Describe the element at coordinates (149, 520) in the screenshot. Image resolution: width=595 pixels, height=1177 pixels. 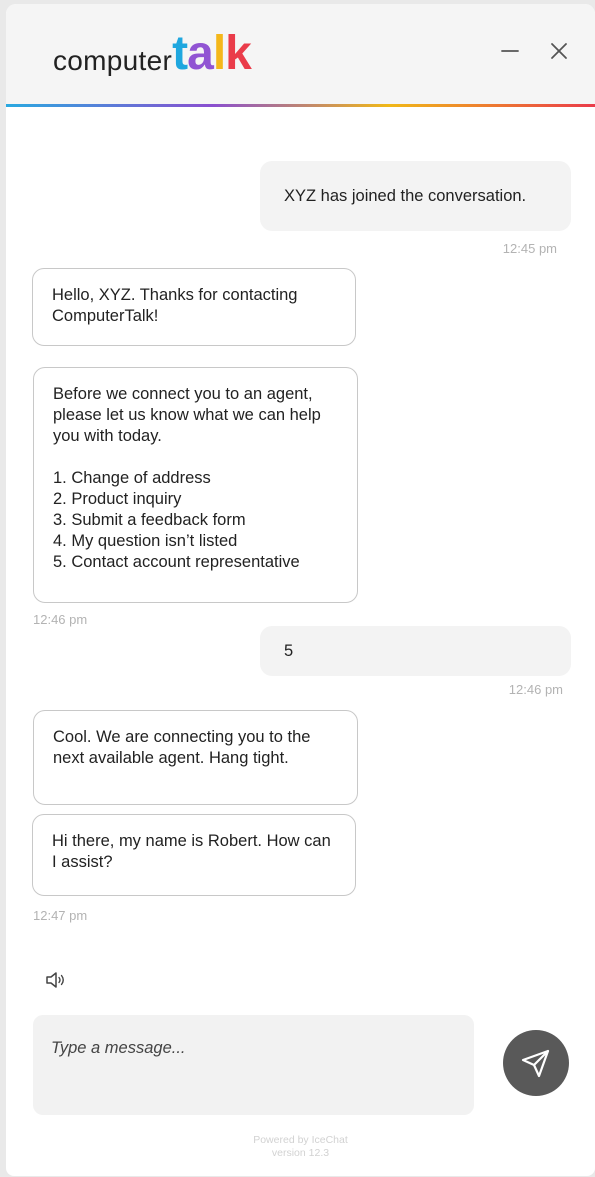
I see `option-item: 3. Submit a feedback form` at that location.